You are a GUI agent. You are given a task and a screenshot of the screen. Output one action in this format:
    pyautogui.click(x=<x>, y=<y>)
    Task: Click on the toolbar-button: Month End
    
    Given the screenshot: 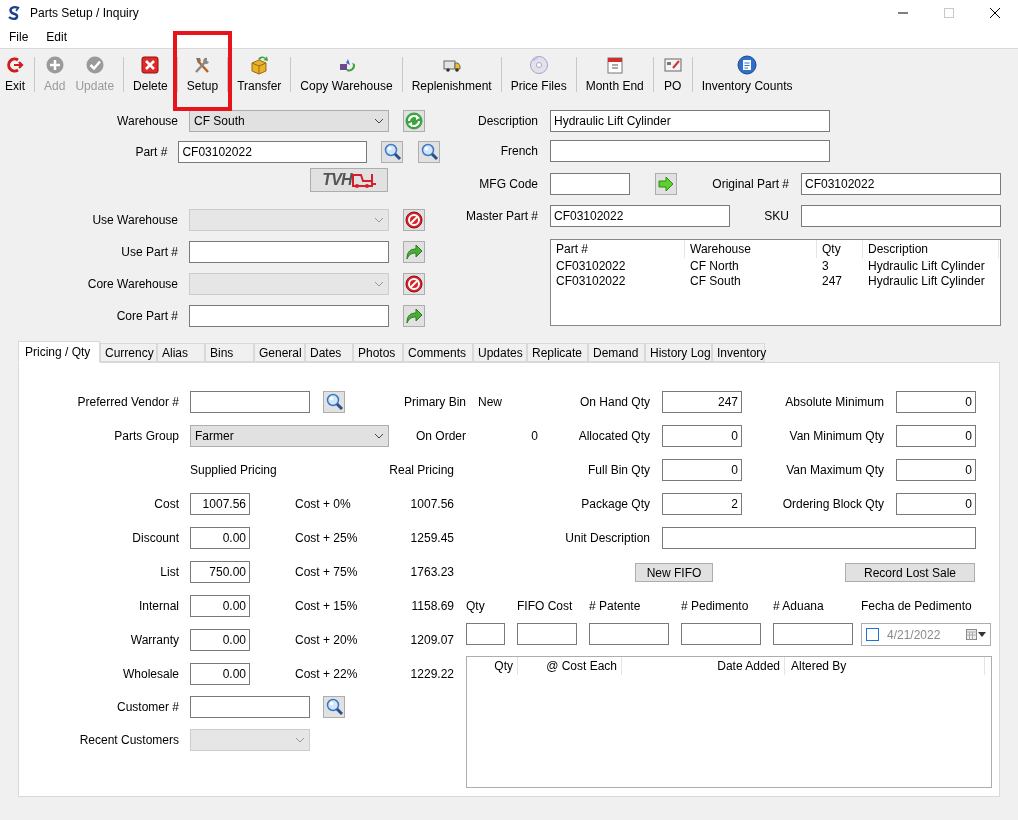 What is the action you would take?
    pyautogui.click(x=614, y=74)
    